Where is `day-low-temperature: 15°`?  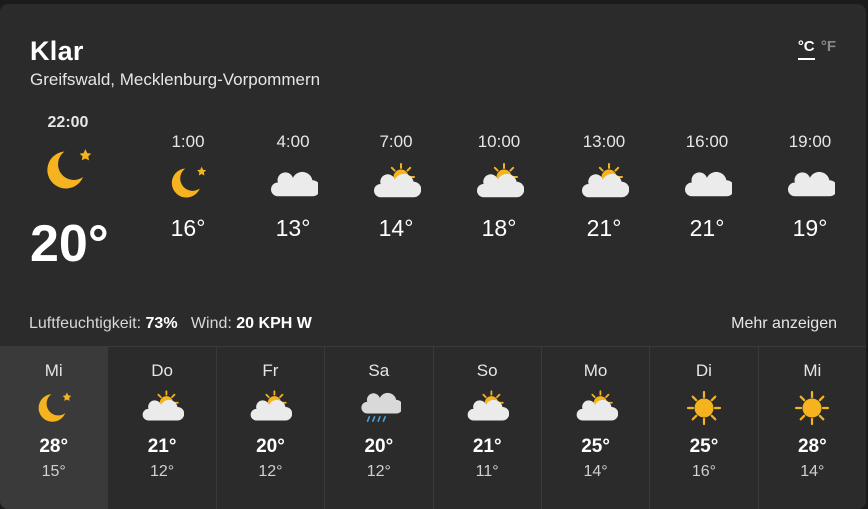 day-low-temperature: 15° is located at coordinates (53, 471).